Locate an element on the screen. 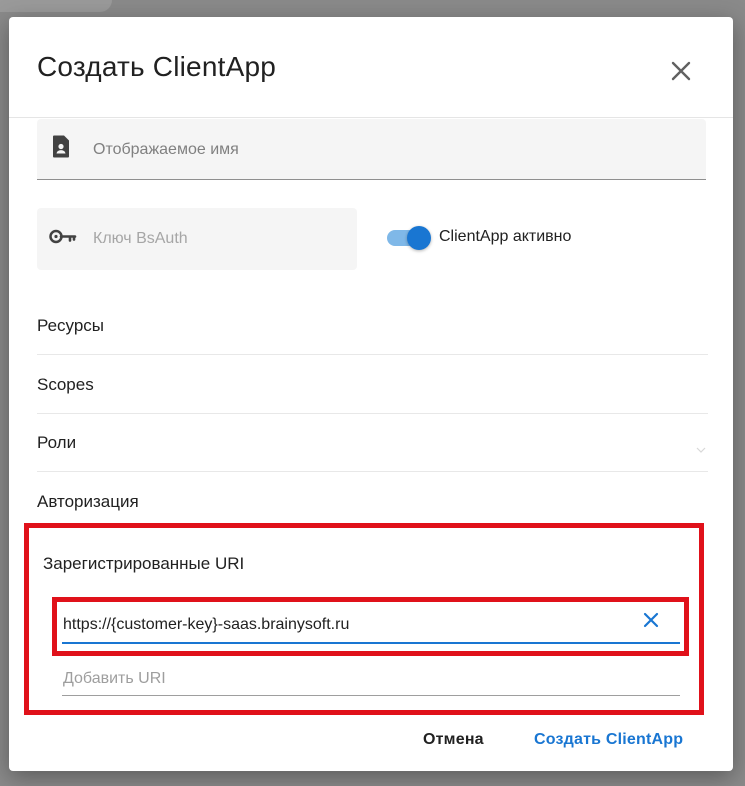  section-scopes-label: Scopes is located at coordinates (65, 384).